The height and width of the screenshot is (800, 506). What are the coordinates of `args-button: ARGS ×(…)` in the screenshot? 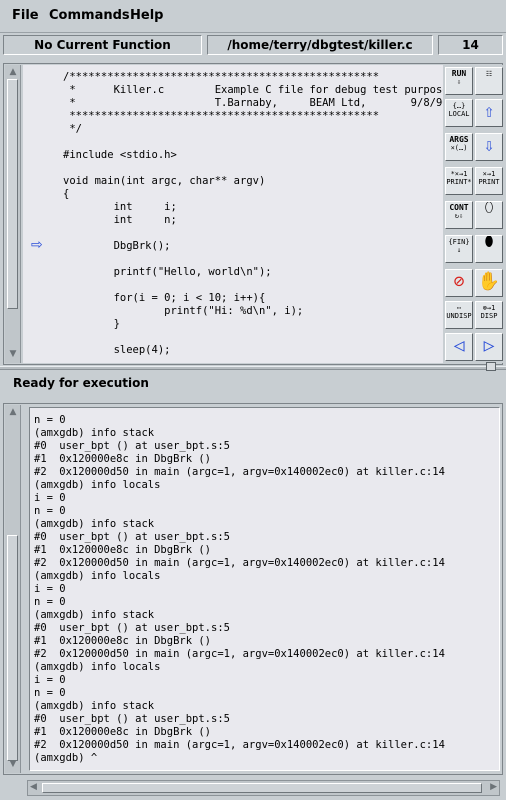 It's located at (459, 147).